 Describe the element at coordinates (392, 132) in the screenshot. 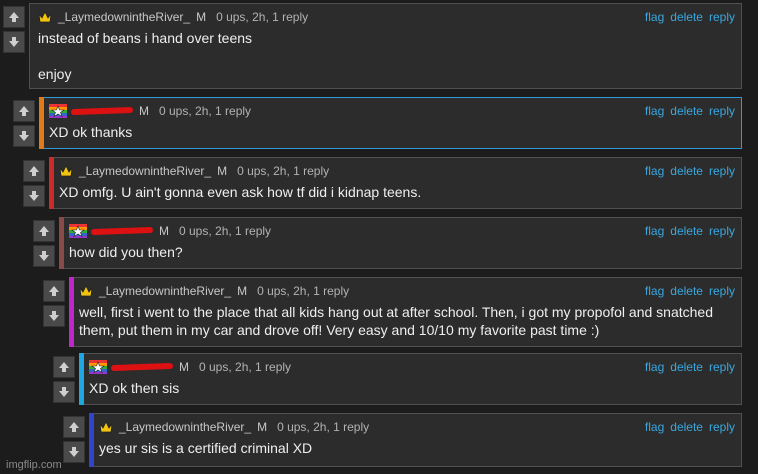

I see `comment-body: XD ok thanks` at that location.